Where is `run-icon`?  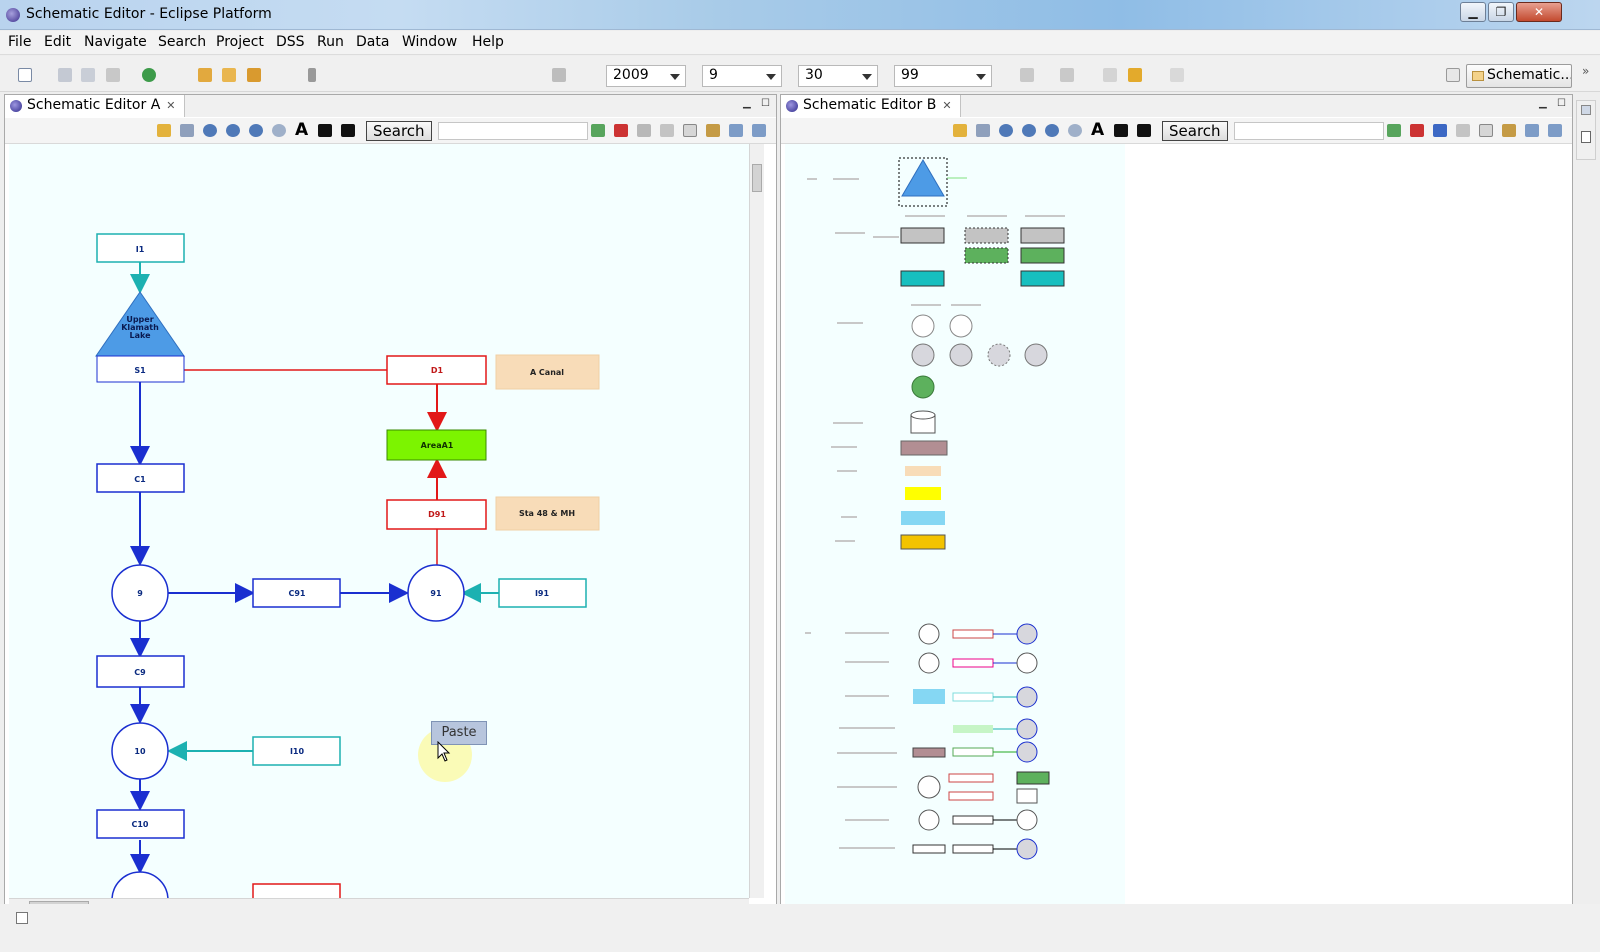 run-icon is located at coordinates (149, 75).